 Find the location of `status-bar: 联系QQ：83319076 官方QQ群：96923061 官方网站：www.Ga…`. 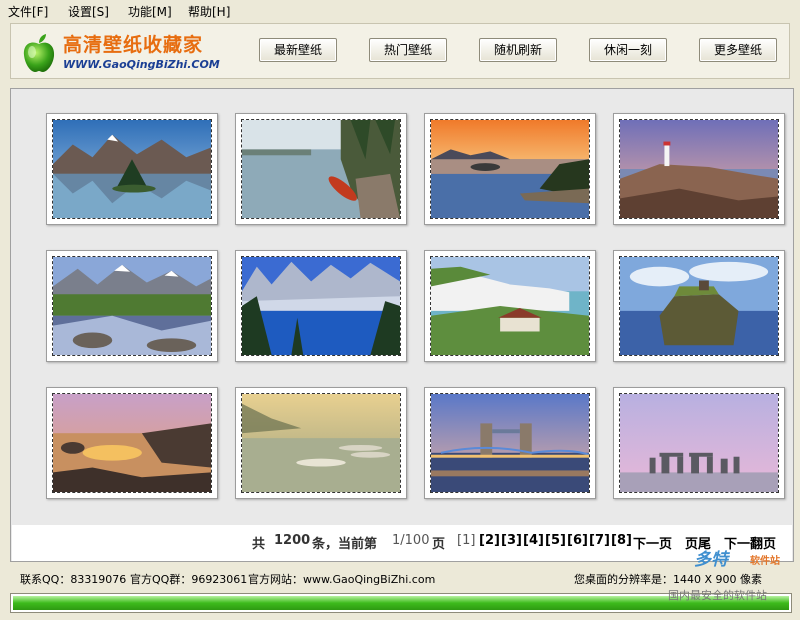

status-bar: 联系QQ：83319076 官方QQ群：96923061 官方网站：www.Ga… is located at coordinates (400, 578).